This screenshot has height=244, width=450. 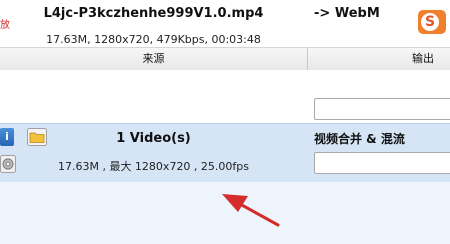 I want to click on list-header: 来源 输出, so click(x=225, y=59).